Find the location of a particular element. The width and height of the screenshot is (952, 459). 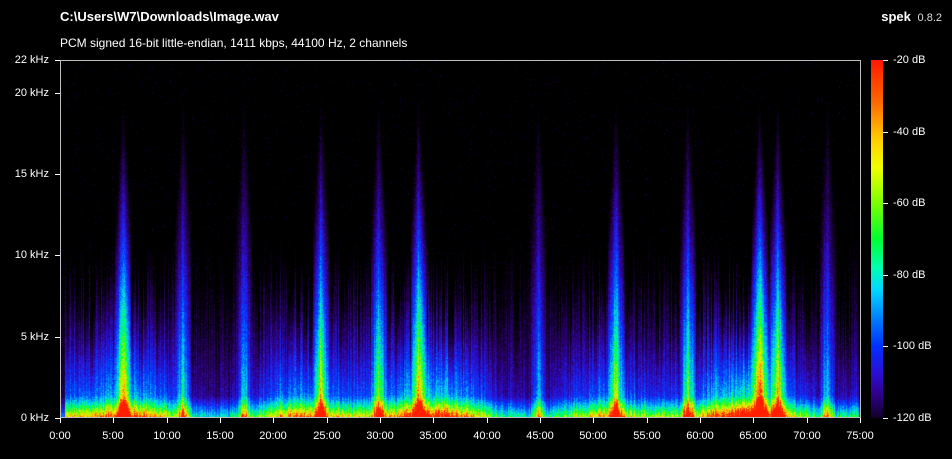

file-path-title: C:\Users\W7\Downloads\Image.wav is located at coordinates (169, 16).